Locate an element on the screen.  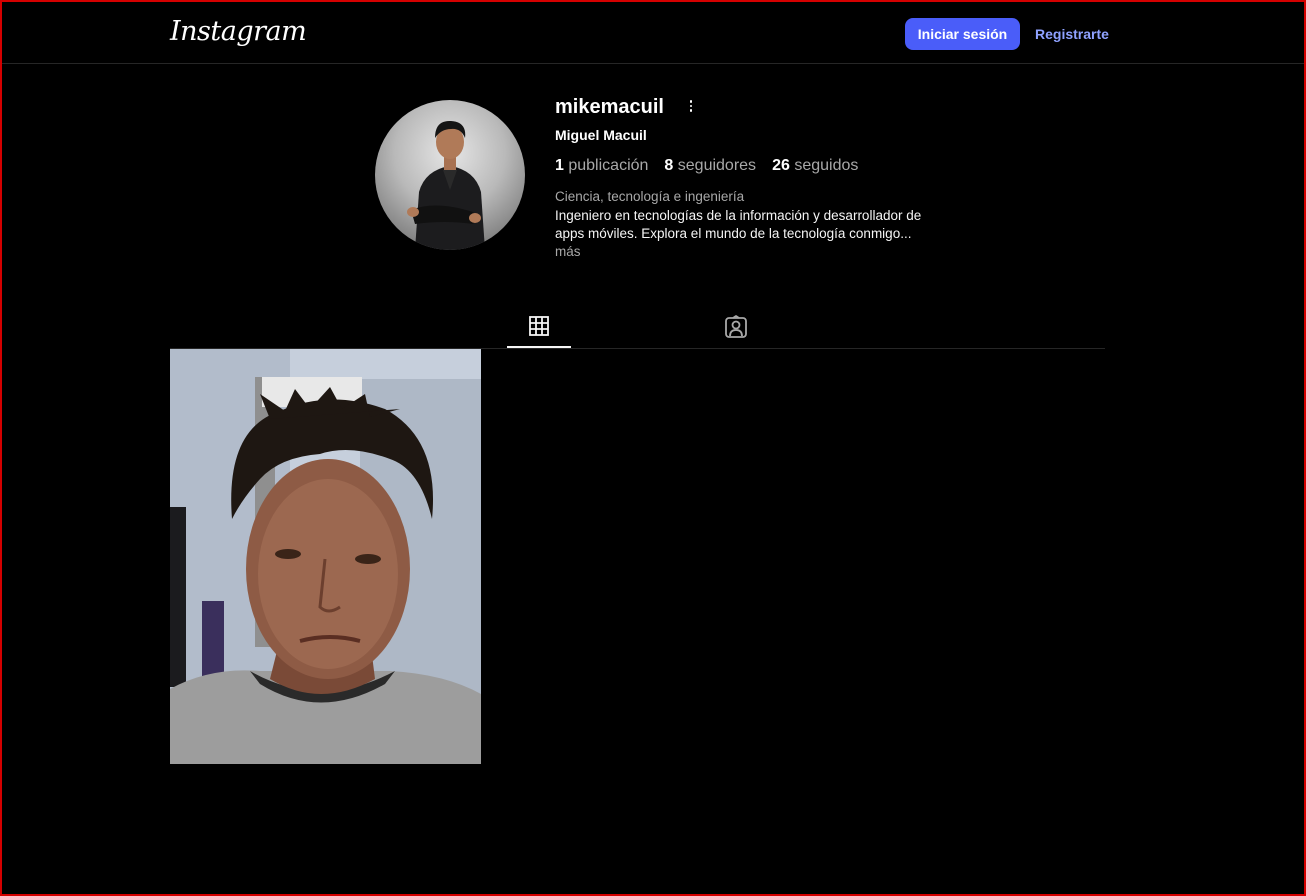
following-count: 26 is located at coordinates (781, 165).